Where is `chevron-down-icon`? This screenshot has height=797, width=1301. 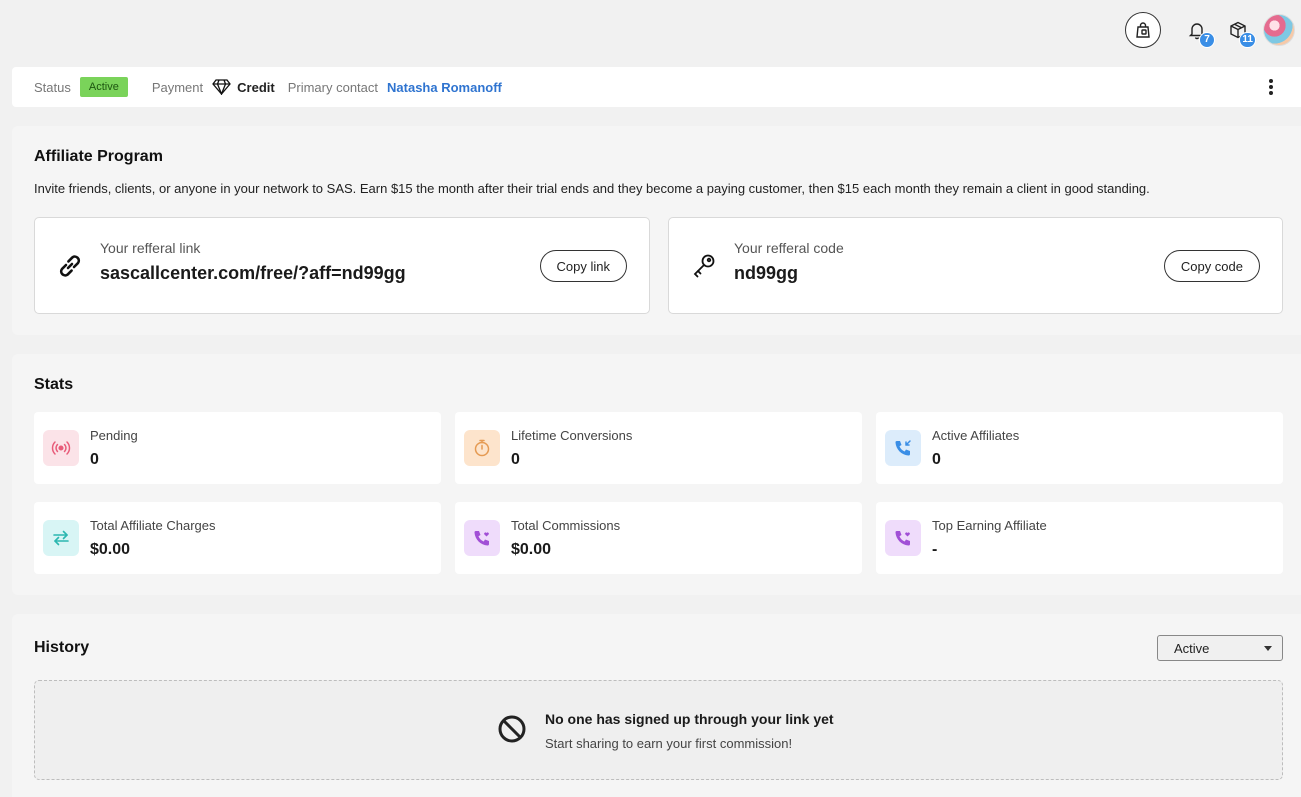 chevron-down-icon is located at coordinates (1268, 648).